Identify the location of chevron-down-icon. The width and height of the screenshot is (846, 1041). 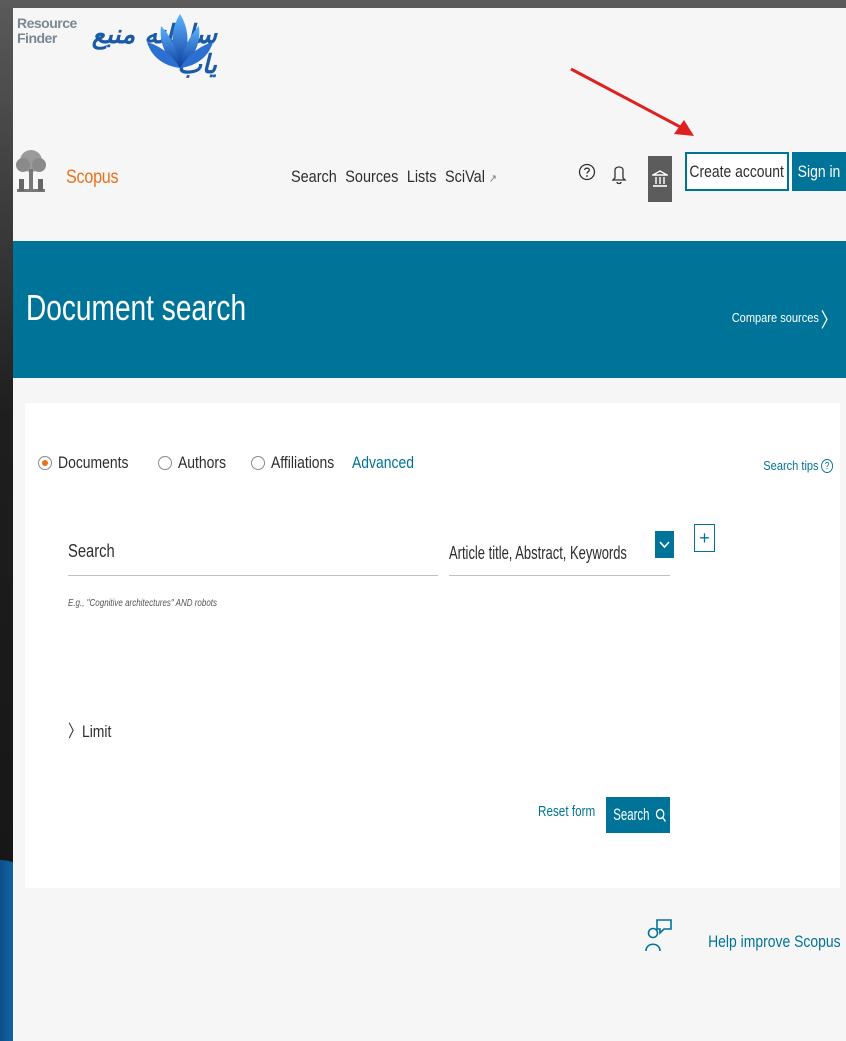
(664, 544).